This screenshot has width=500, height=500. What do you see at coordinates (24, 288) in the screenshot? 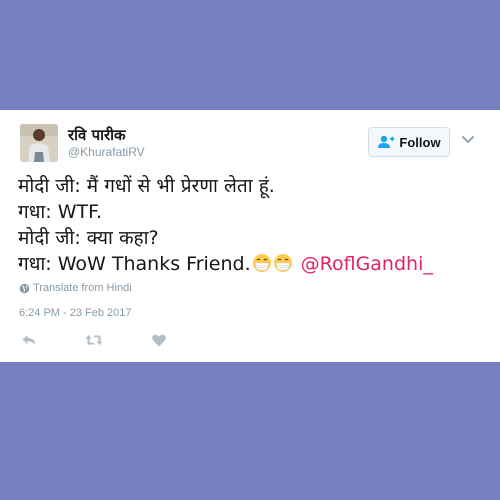
I see `globe-icon` at bounding box center [24, 288].